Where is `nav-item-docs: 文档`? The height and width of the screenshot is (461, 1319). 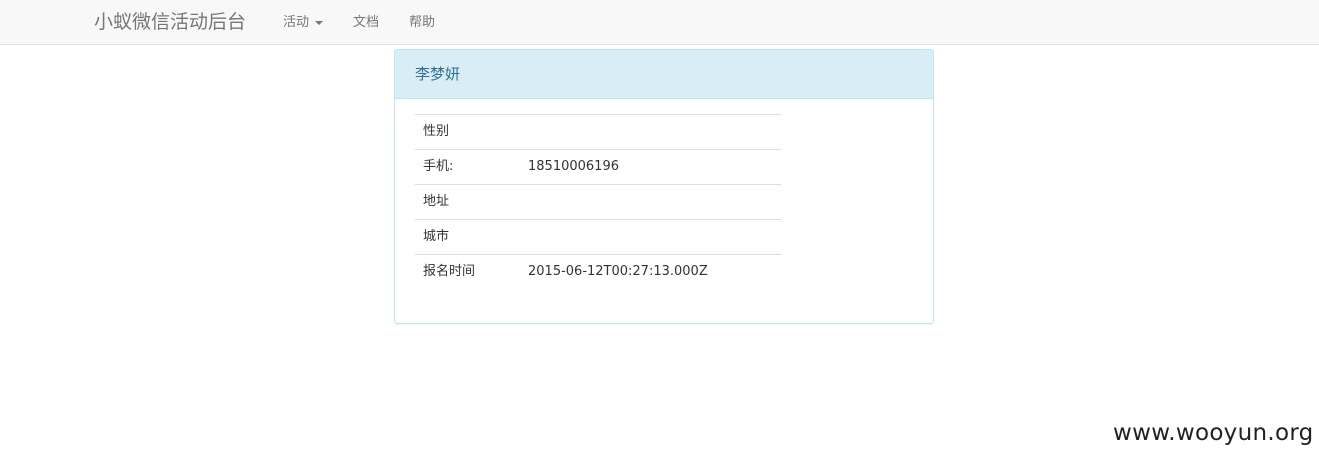
nav-item-docs: 文档 is located at coordinates (366, 22).